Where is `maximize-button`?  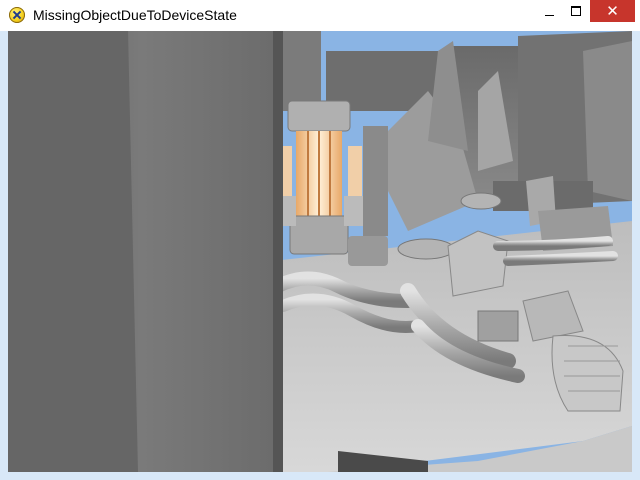
maximize-button is located at coordinates (576, 11).